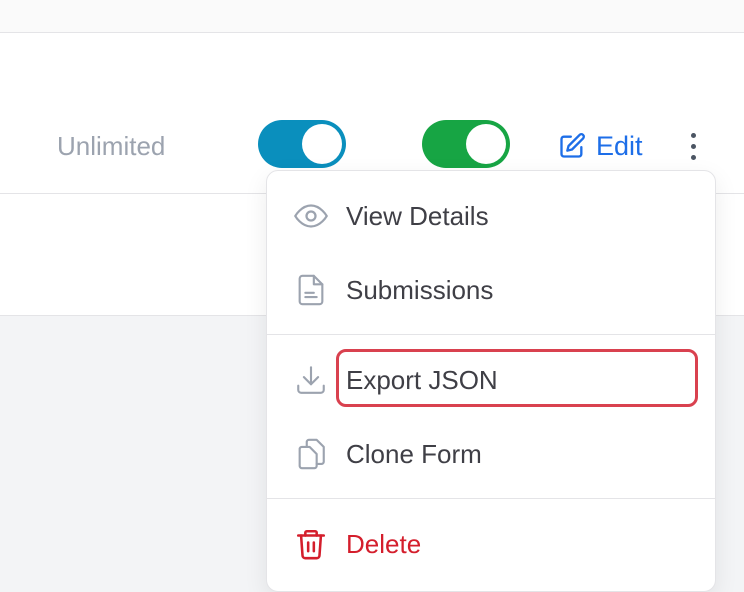  Describe the element at coordinates (111, 146) in the screenshot. I see `quota-label: Unlimited` at that location.